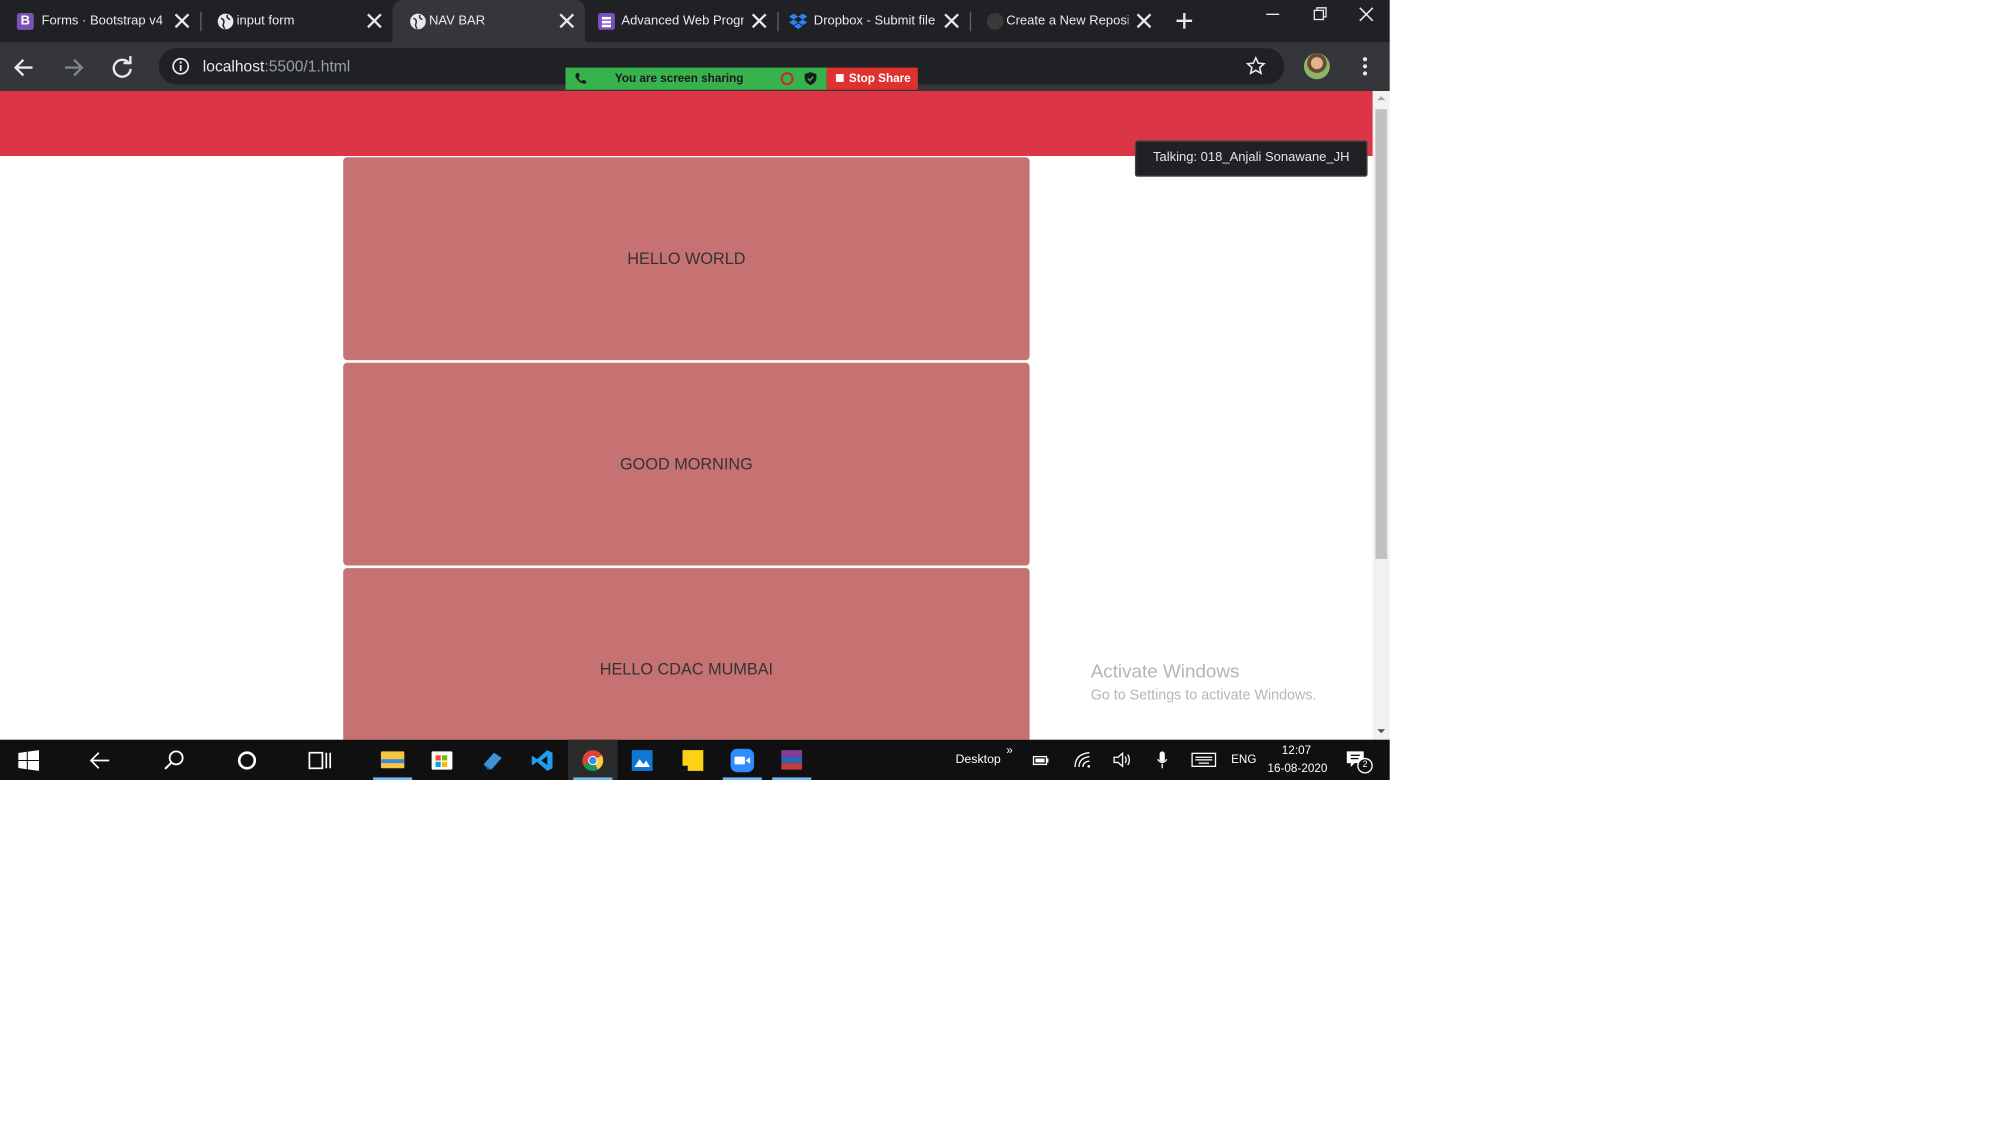  Describe the element at coordinates (1364, 66) in the screenshot. I see `more-menu-icon` at that location.